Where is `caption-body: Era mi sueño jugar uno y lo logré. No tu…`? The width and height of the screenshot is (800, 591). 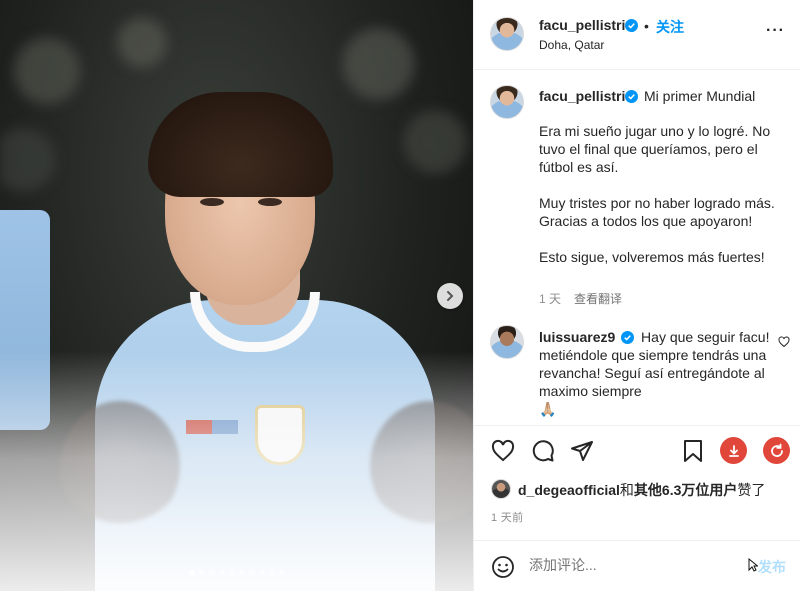
caption-body: Era mi sueño jugar uno y lo logré. No tu… is located at coordinates (664, 203).